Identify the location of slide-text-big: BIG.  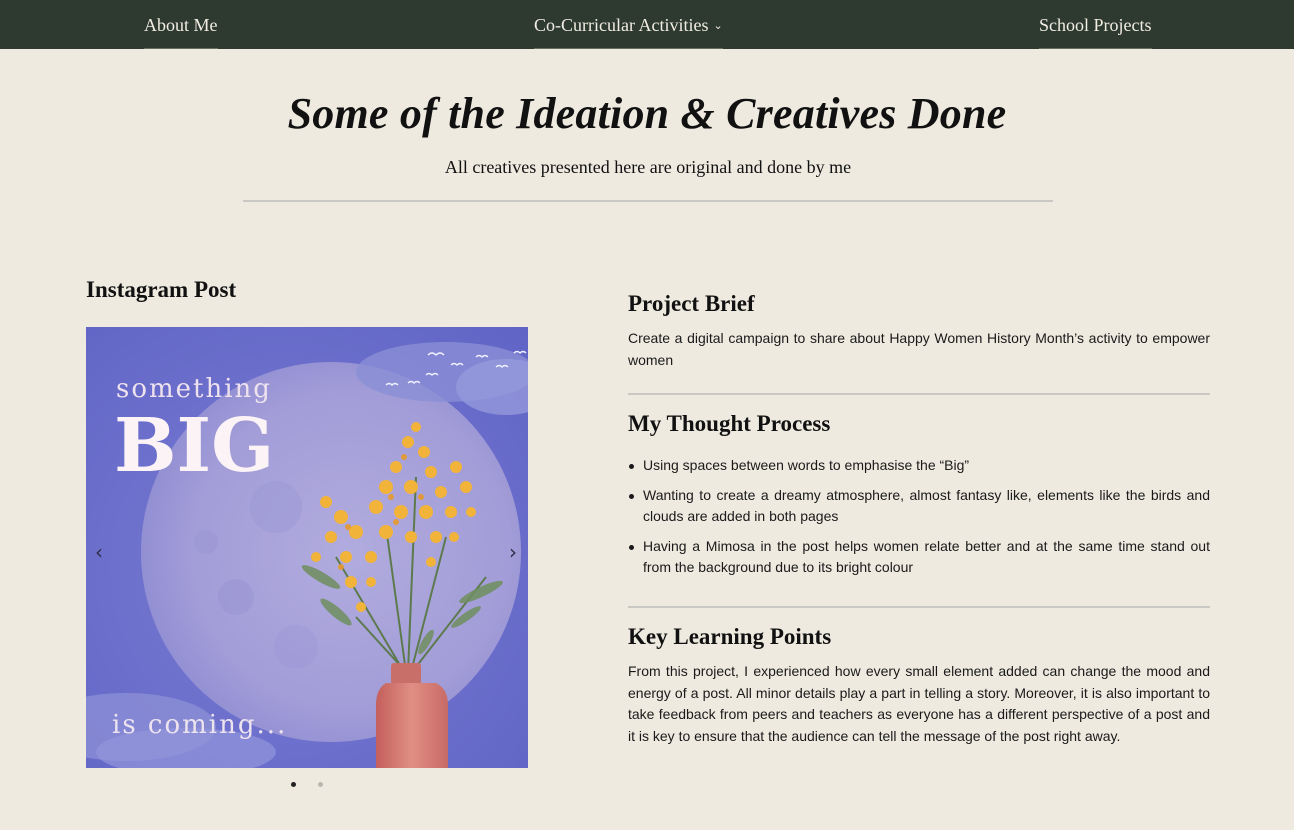
(194, 446).